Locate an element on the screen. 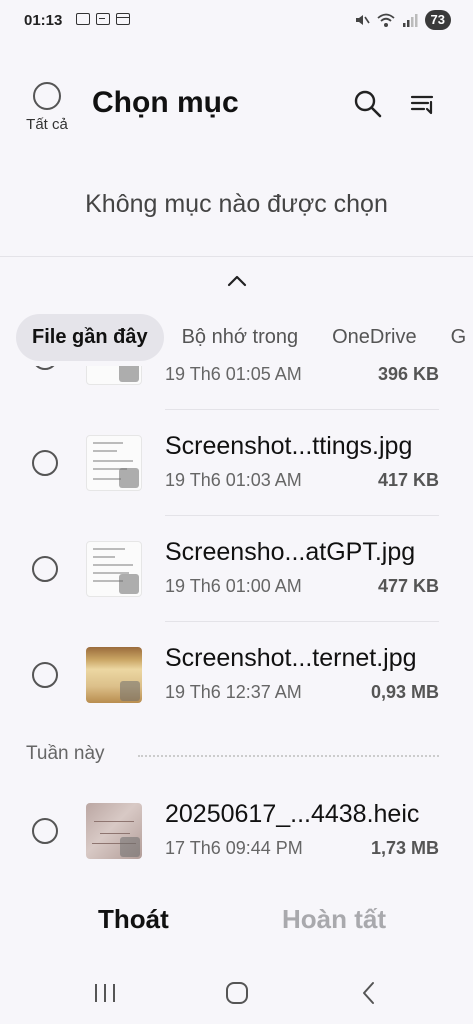 The width and height of the screenshot is (473, 1024). search-icon is located at coordinates (368, 104).